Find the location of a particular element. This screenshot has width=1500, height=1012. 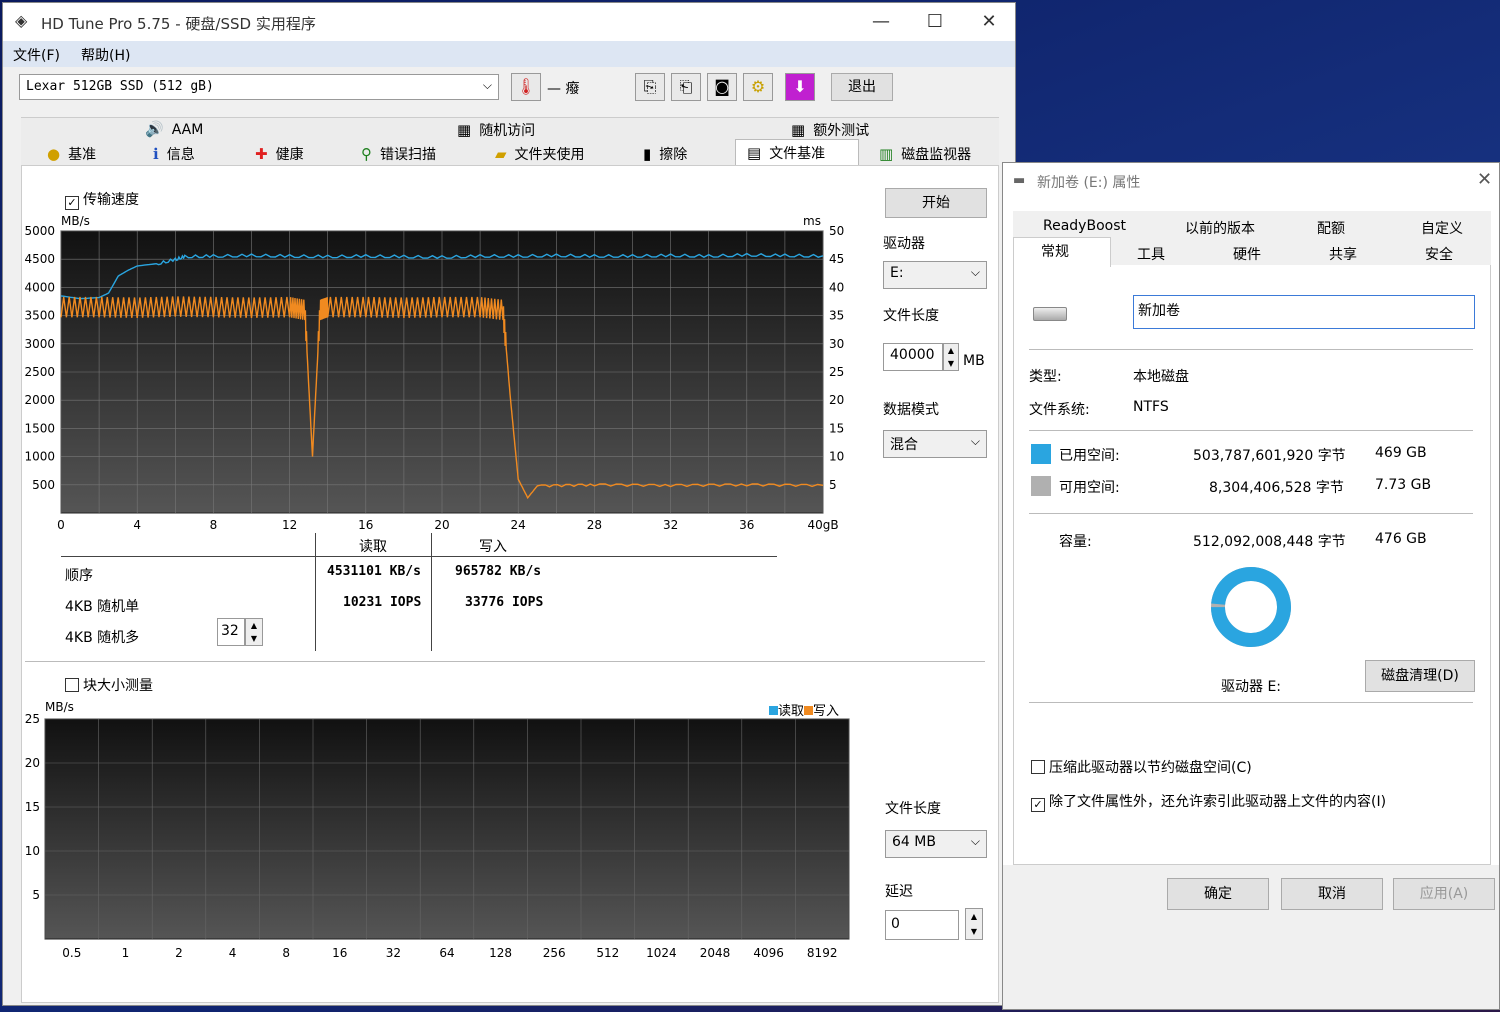

cancel-button: 取消 is located at coordinates (1332, 894).